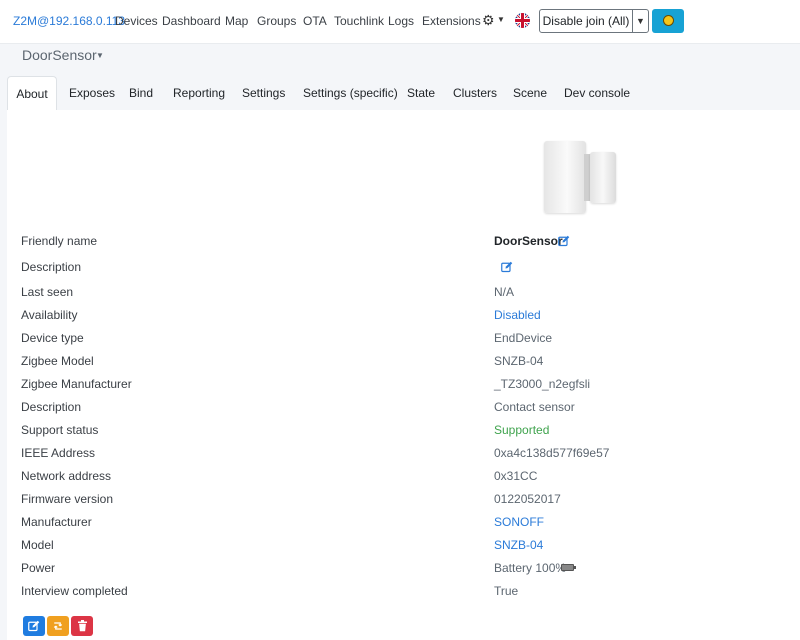  What do you see at coordinates (519, 361) in the screenshot?
I see `value-zigbee-model: SNZB-04` at bounding box center [519, 361].